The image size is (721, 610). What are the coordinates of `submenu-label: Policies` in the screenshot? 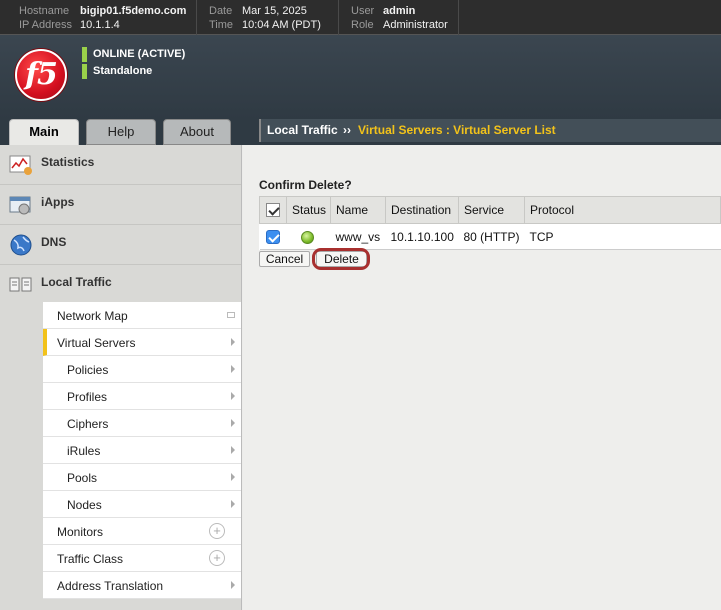 It's located at (88, 370).